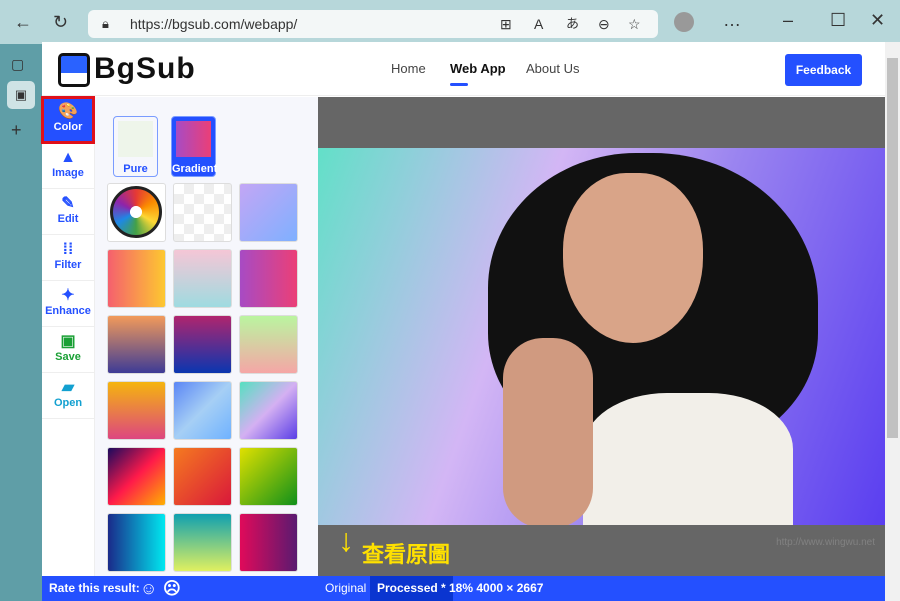 The height and width of the screenshot is (601, 900). Describe the element at coordinates (825, 542) in the screenshot. I see `watermark: http://www.wingwu.net` at that location.